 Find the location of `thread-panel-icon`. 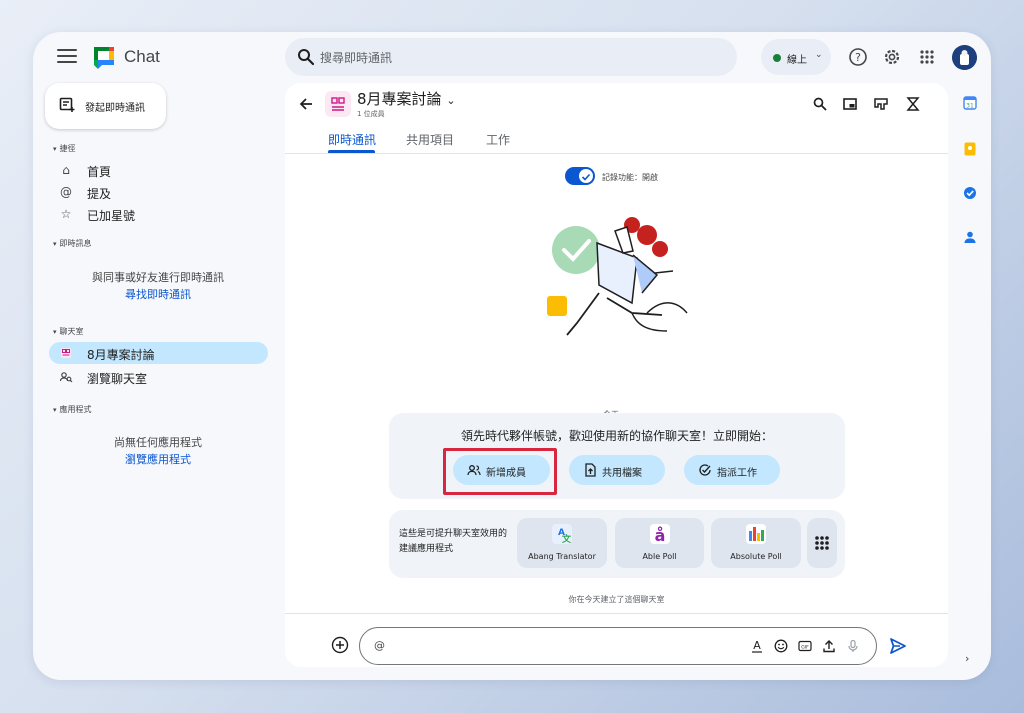

thread-panel-icon is located at coordinates (881, 104).